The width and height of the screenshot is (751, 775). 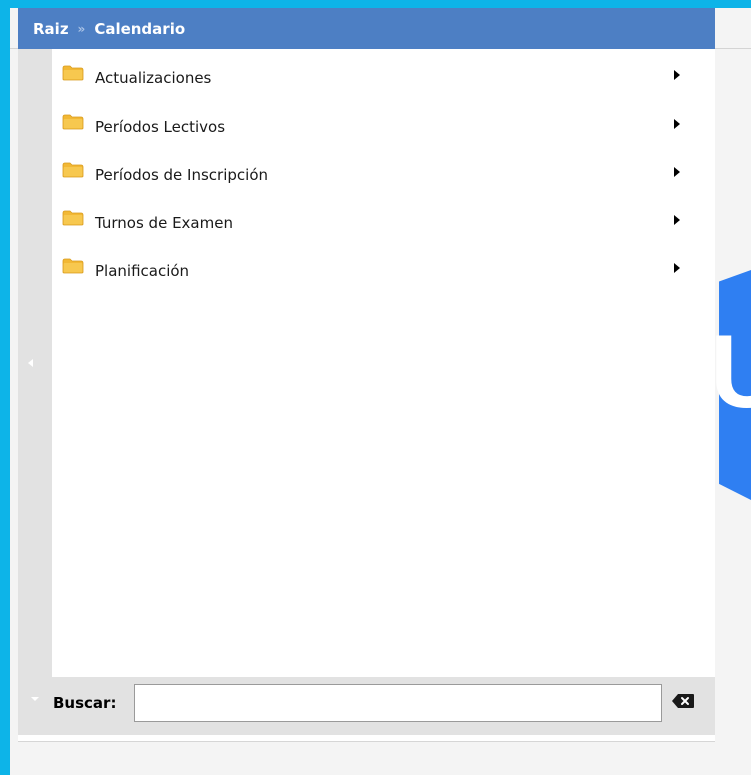 I want to click on clear-search-button, so click(x=683, y=701).